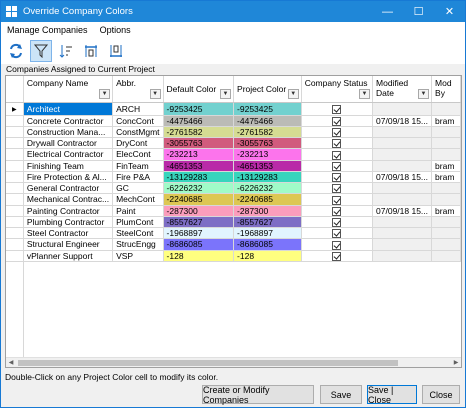 The image size is (466, 408). What do you see at coordinates (68, 109) in the screenshot?
I see `company-name-cell: Architect` at bounding box center [68, 109].